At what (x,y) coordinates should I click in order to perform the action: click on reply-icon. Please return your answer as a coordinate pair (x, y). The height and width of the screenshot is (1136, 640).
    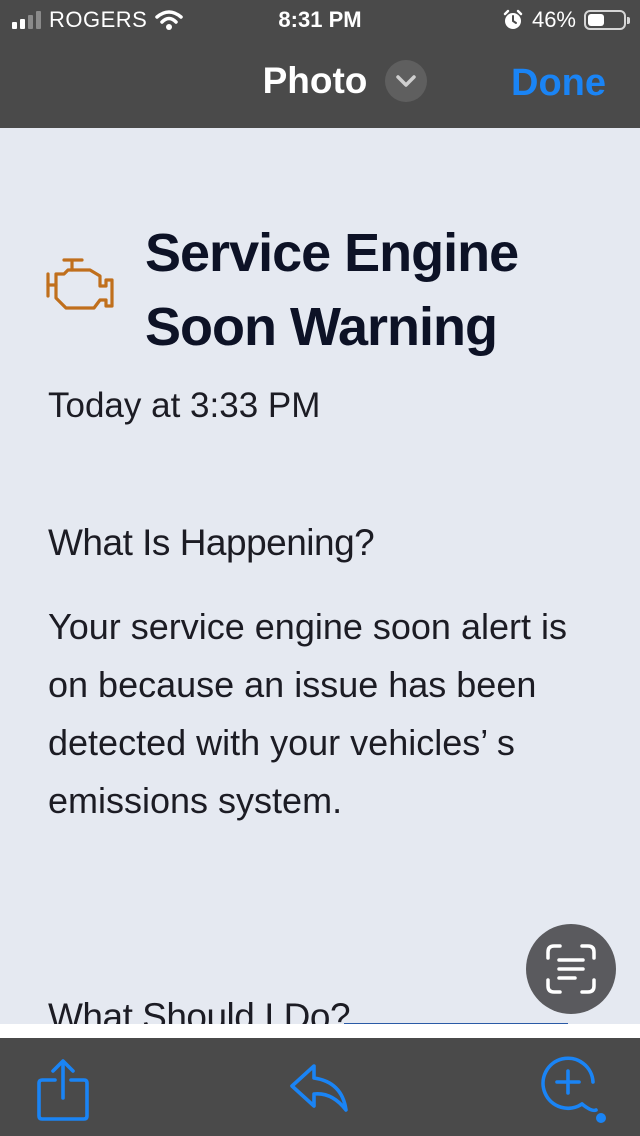
    Looking at the image, I should click on (319, 1089).